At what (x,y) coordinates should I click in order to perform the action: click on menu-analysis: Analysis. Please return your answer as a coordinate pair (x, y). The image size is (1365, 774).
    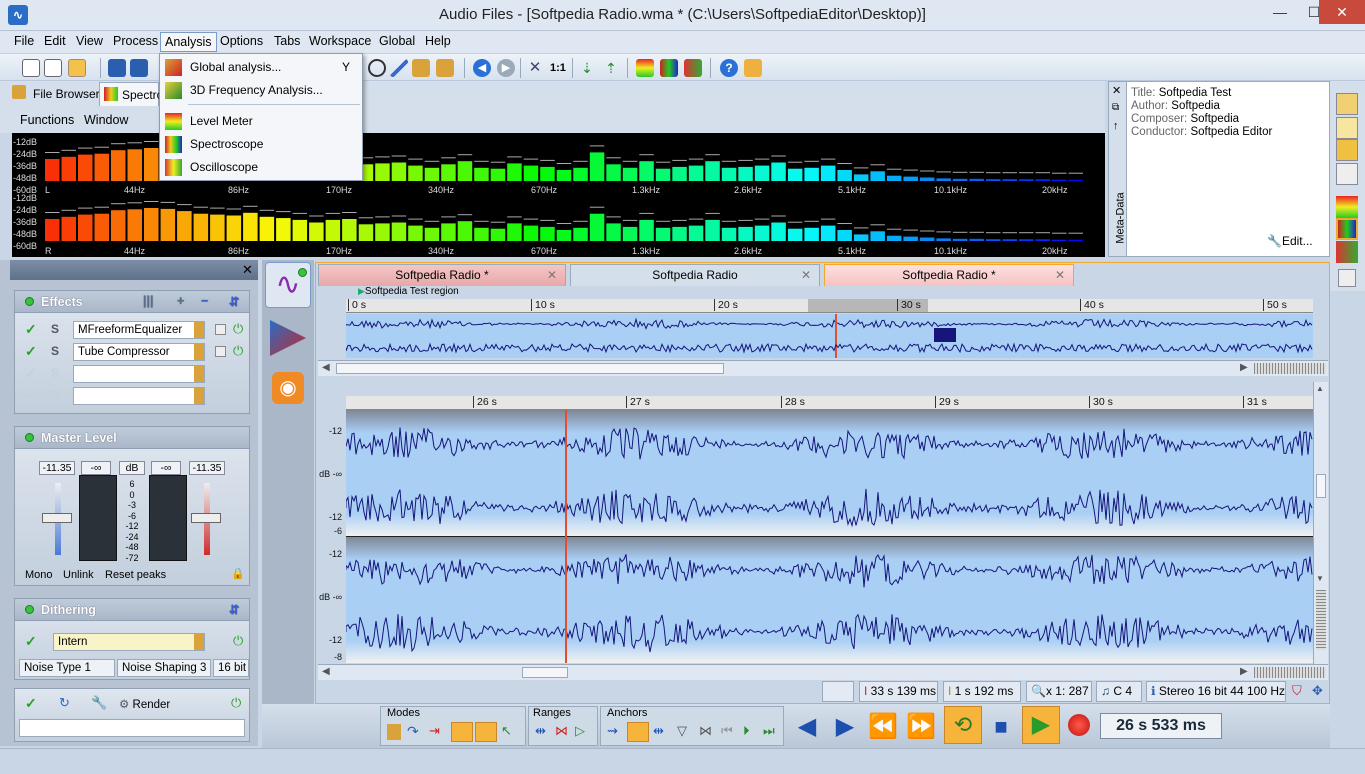
    Looking at the image, I should click on (188, 42).